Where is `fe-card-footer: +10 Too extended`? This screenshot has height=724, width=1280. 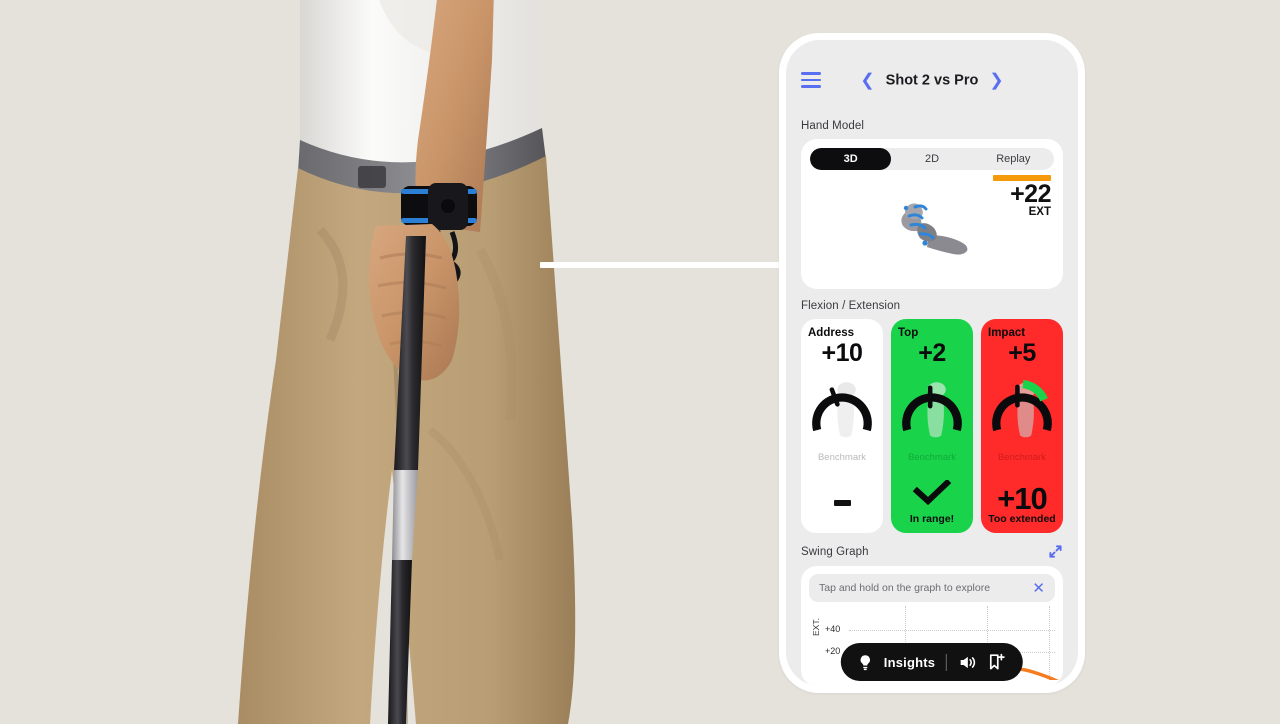 fe-card-footer: +10 Too extended is located at coordinates (1022, 502).